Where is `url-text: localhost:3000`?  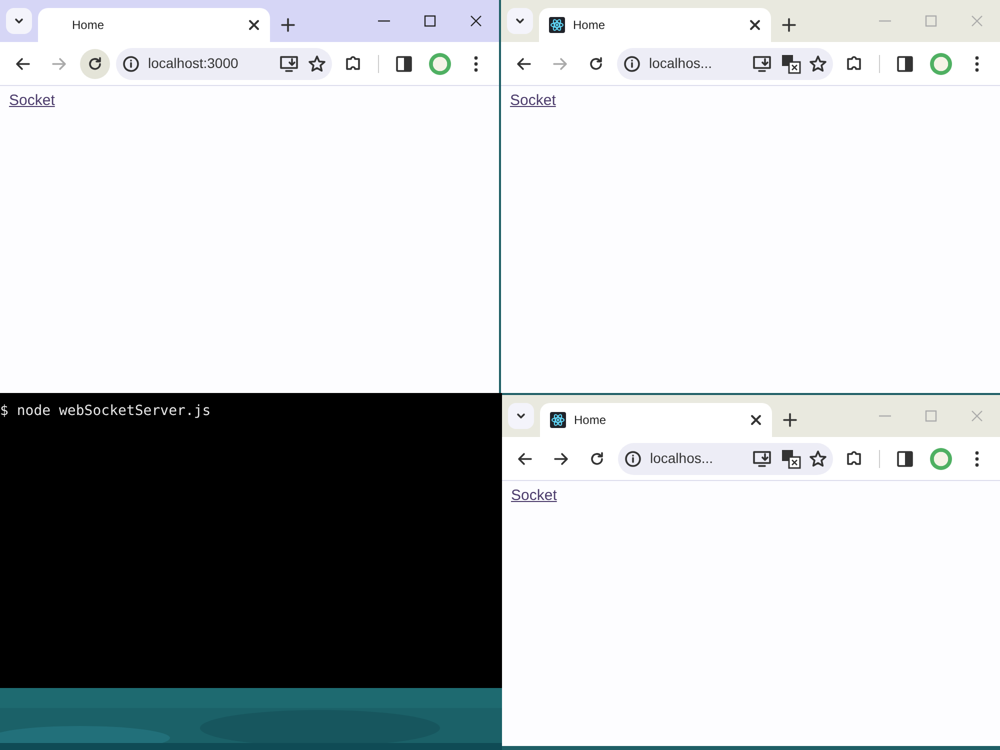 url-text: localhost:3000 is located at coordinates (194, 63).